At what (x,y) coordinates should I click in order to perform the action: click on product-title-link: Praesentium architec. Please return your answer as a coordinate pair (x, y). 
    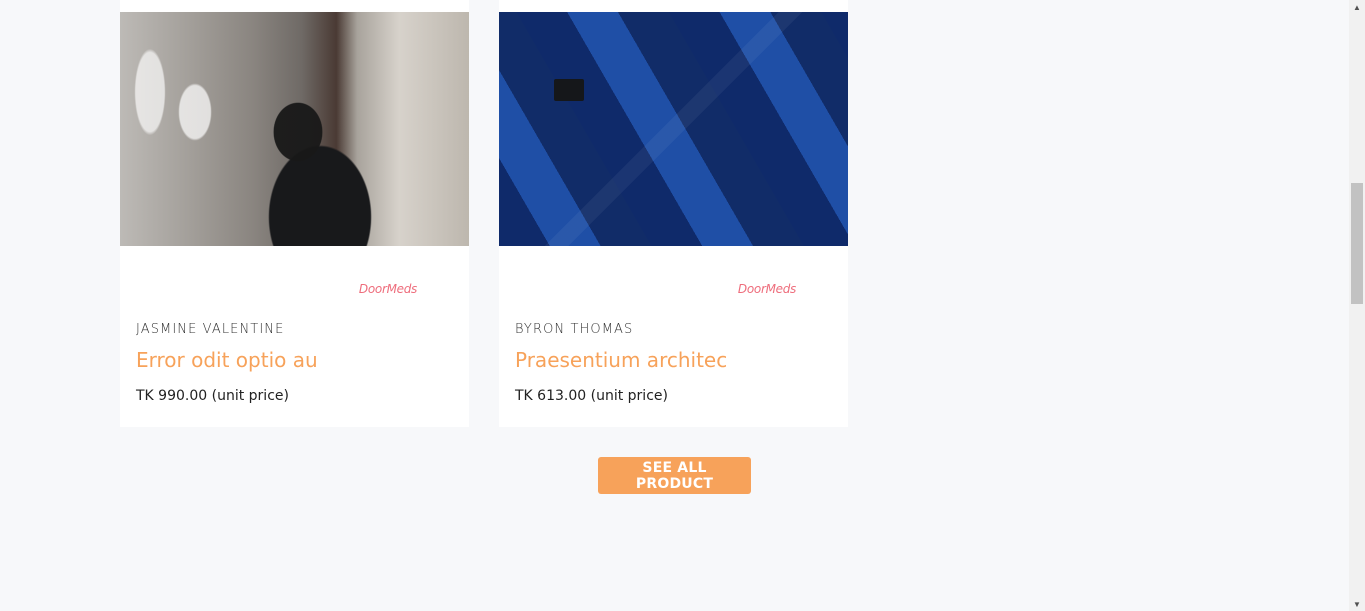
    Looking at the image, I should click on (621, 360).